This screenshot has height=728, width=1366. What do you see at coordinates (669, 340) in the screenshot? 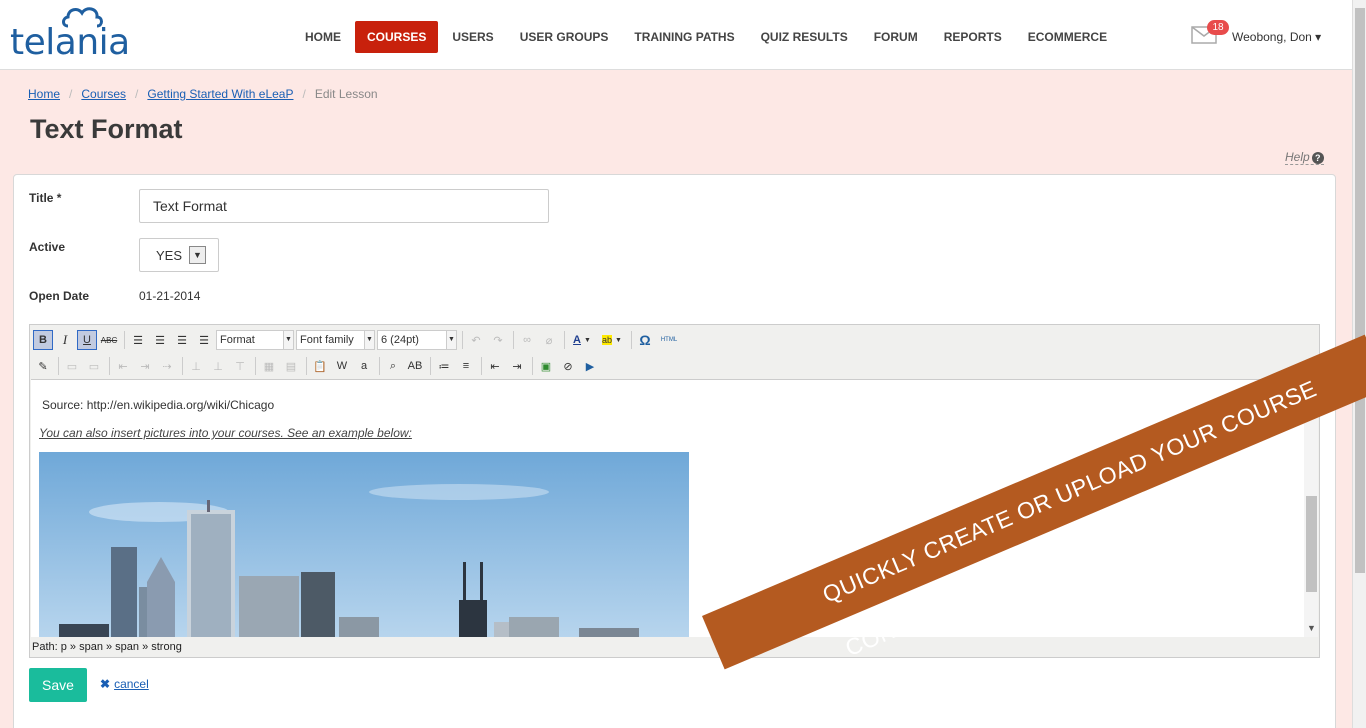
I see `html-source-button: HTML` at bounding box center [669, 340].